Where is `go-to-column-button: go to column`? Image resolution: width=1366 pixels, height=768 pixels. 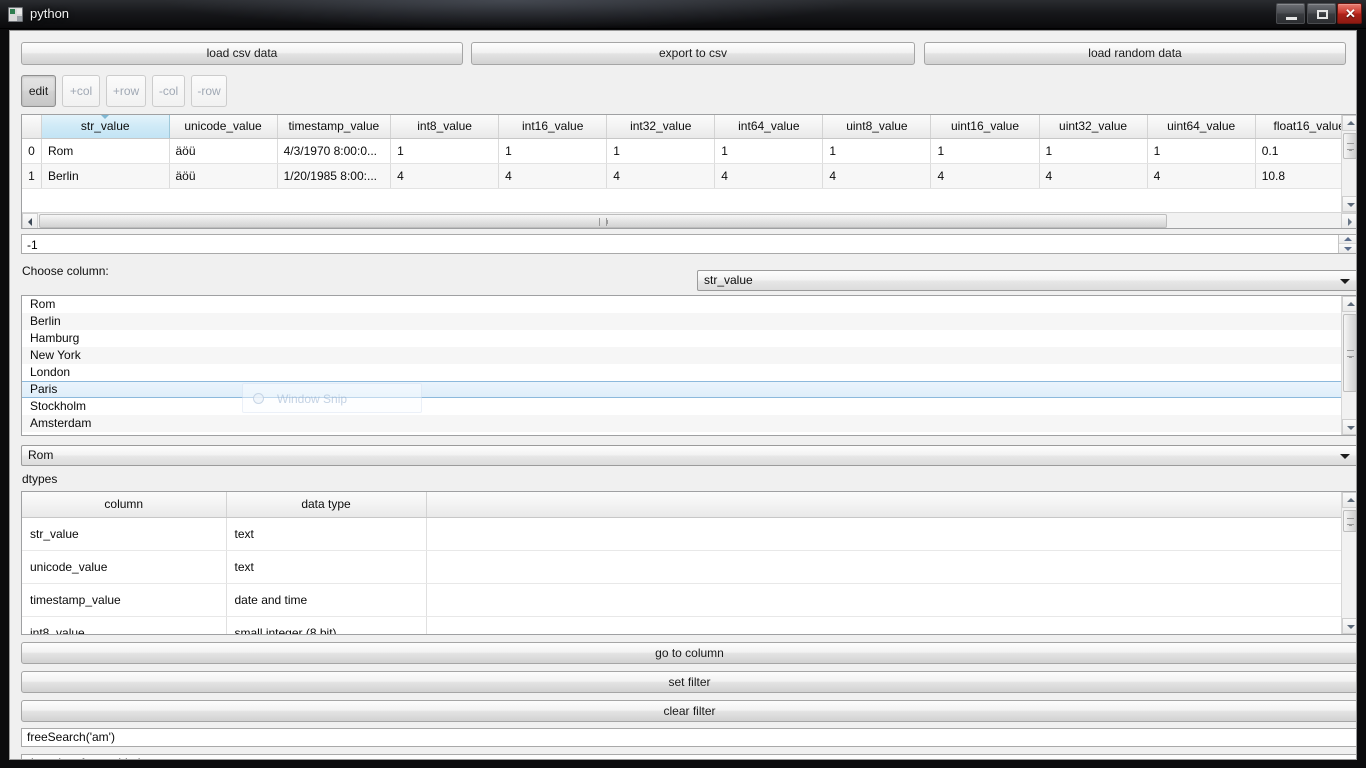
go-to-column-button: go to column is located at coordinates (688, 653).